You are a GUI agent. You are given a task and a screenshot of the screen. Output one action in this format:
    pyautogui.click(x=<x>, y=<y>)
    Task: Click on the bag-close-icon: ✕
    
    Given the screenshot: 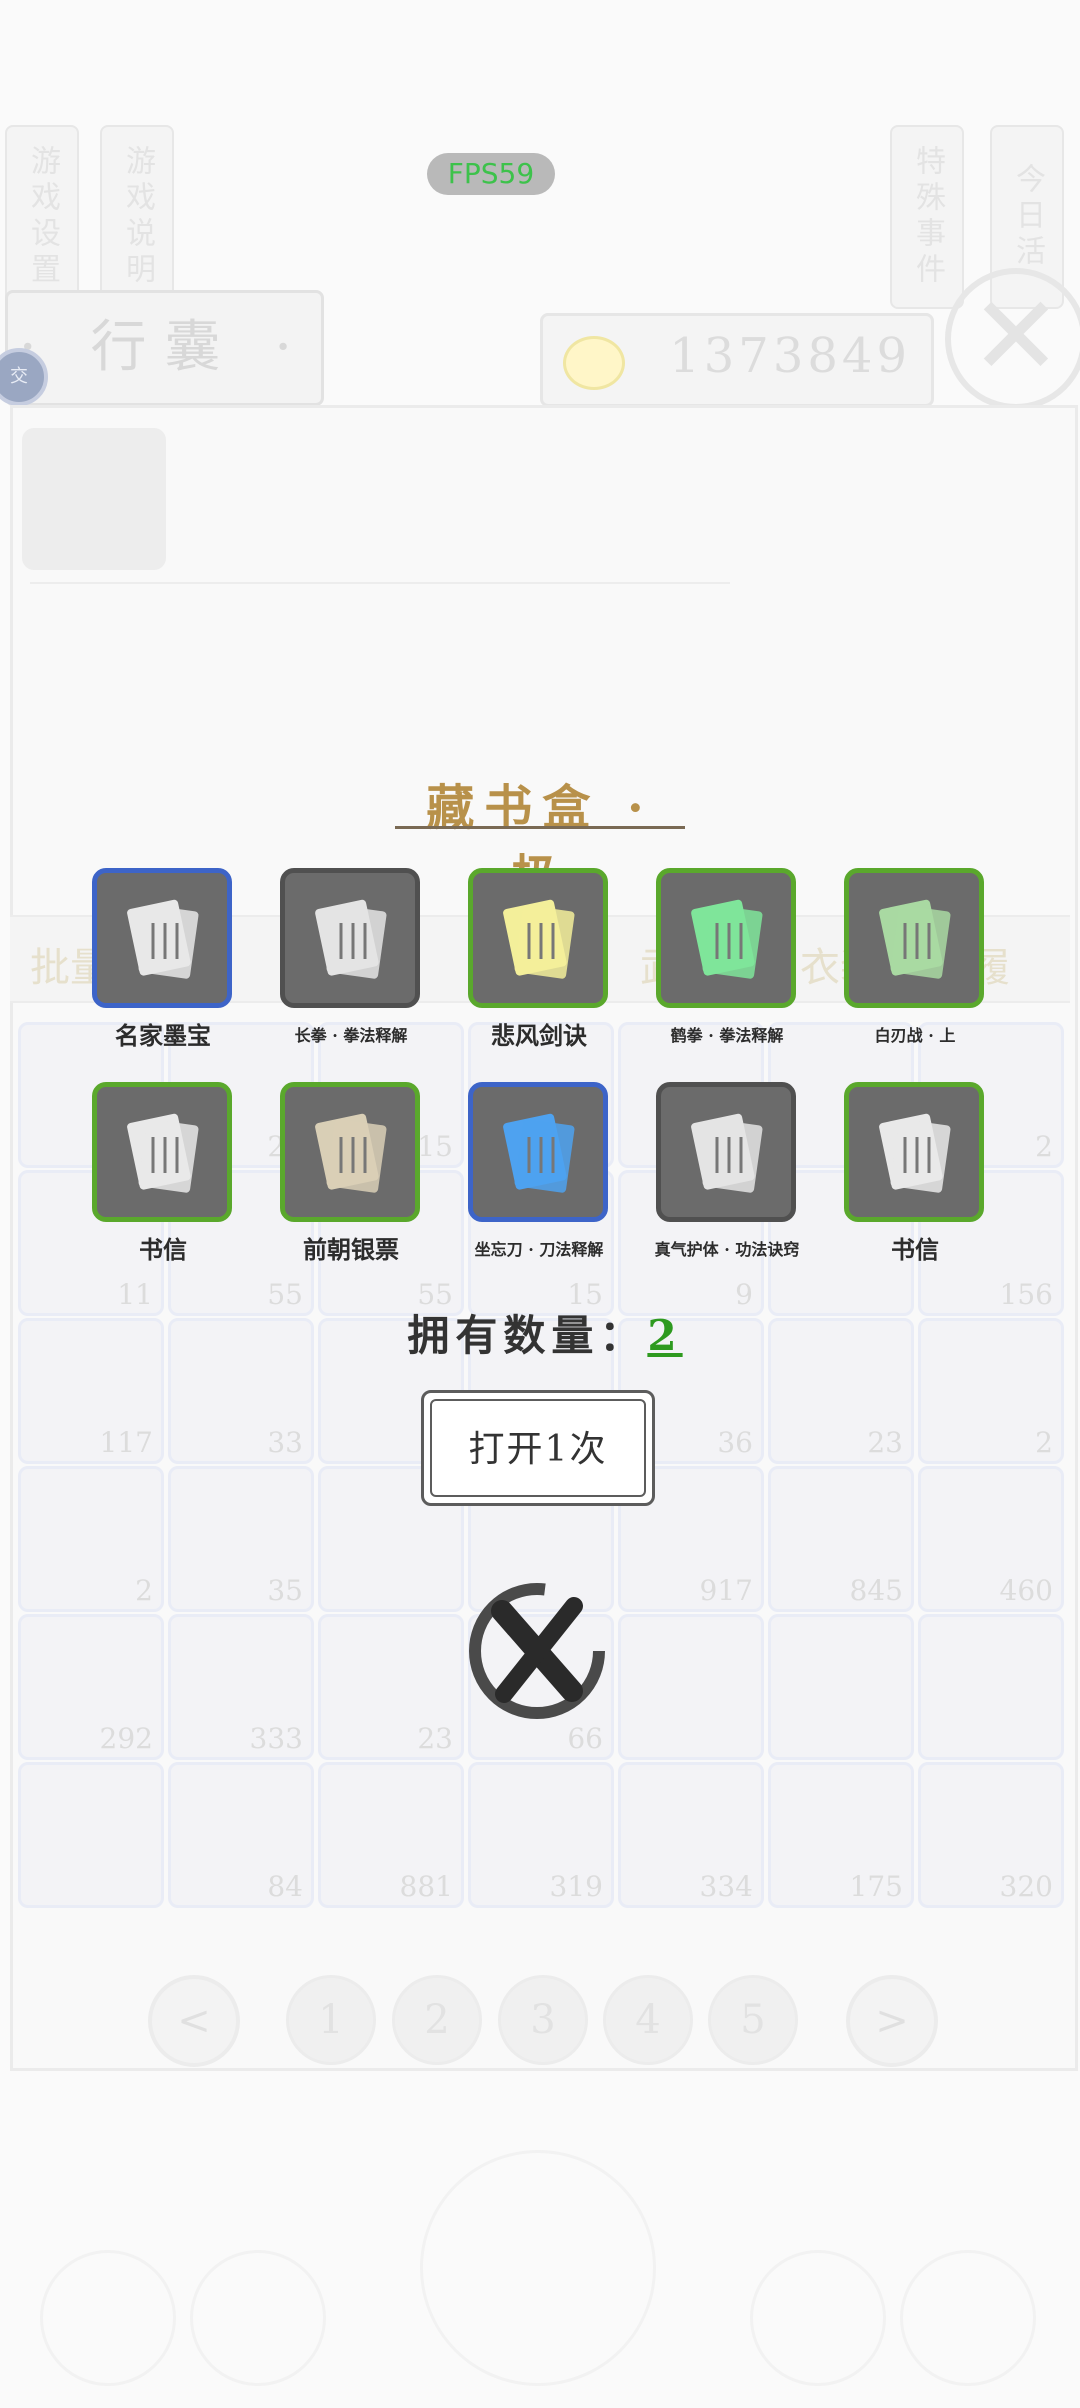 What is the action you would take?
    pyautogui.click(x=1012, y=339)
    